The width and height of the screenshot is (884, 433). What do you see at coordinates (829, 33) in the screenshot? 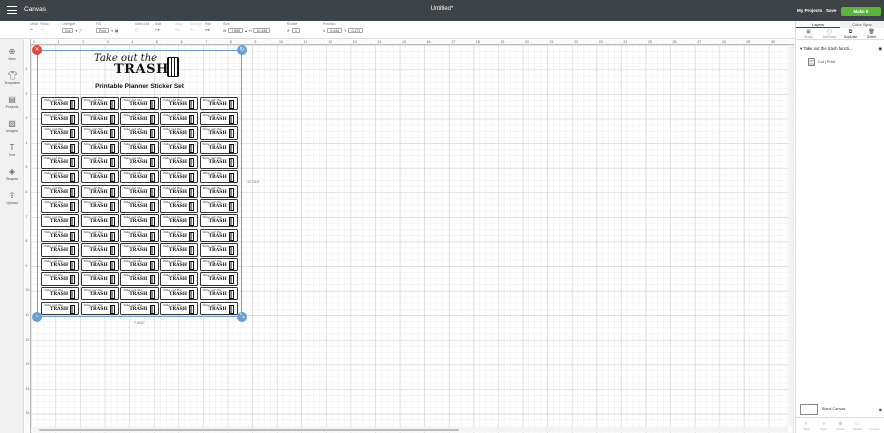
I see `ungroup-button: ▢ UnGroup` at bounding box center [829, 33].